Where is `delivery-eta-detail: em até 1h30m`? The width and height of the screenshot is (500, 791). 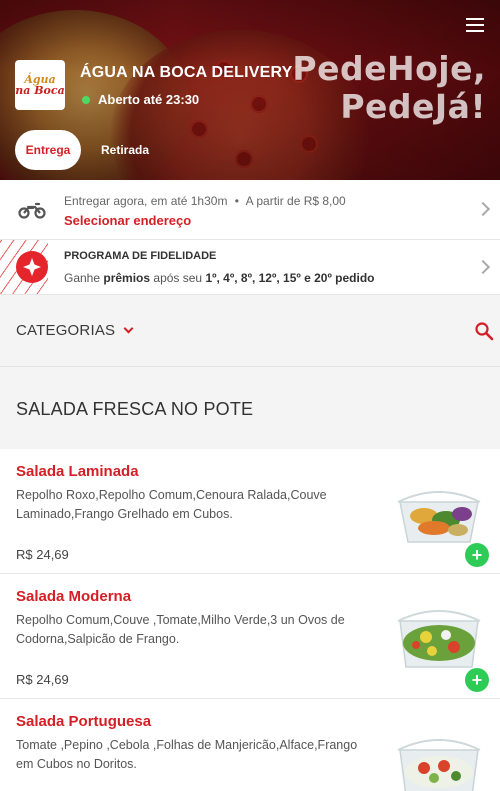
delivery-eta-detail: em até 1h30m is located at coordinates (189, 201).